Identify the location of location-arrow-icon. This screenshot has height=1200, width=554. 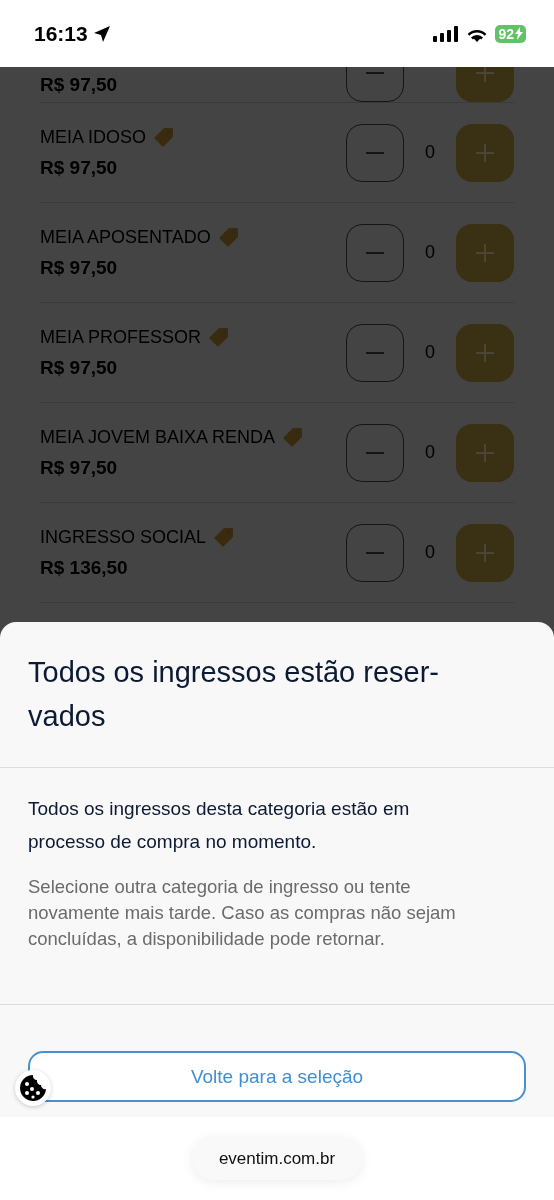
(101, 33).